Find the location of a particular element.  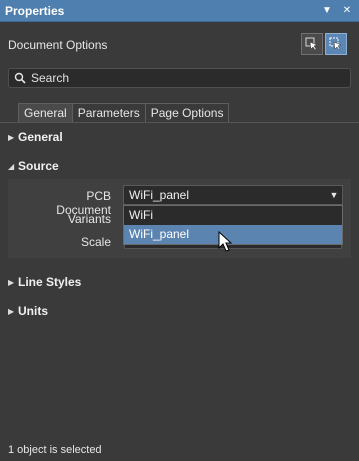

pin-dropdown-icon: ▼ is located at coordinates (327, 11).